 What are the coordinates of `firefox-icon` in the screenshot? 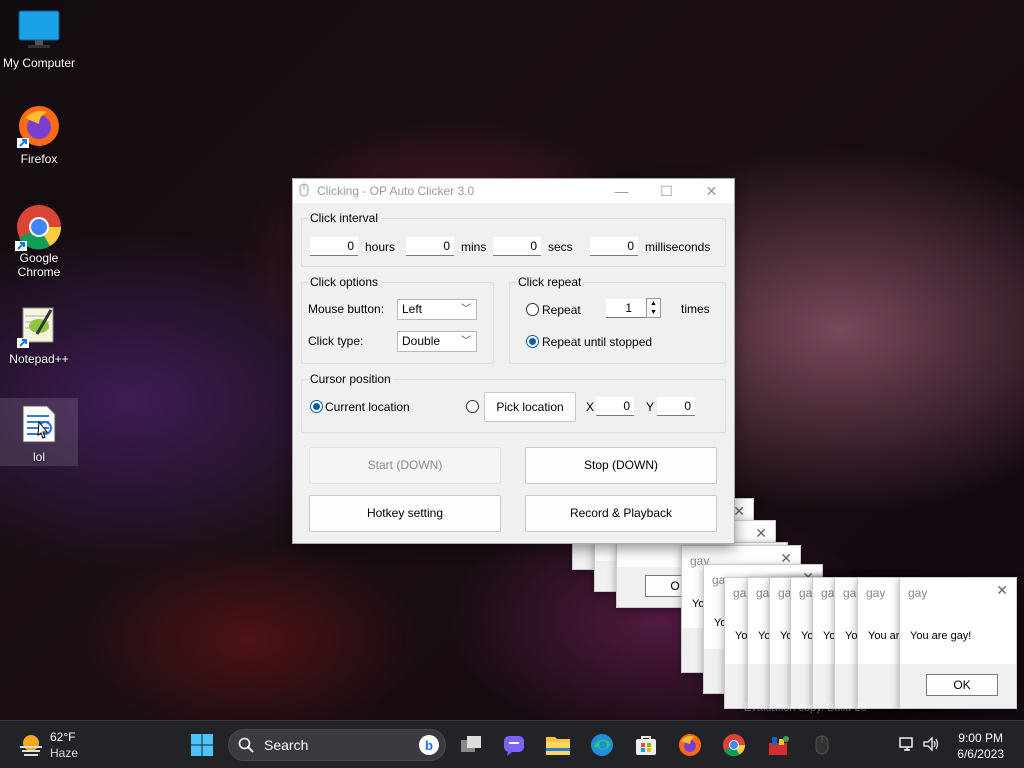 It's located at (690, 745).